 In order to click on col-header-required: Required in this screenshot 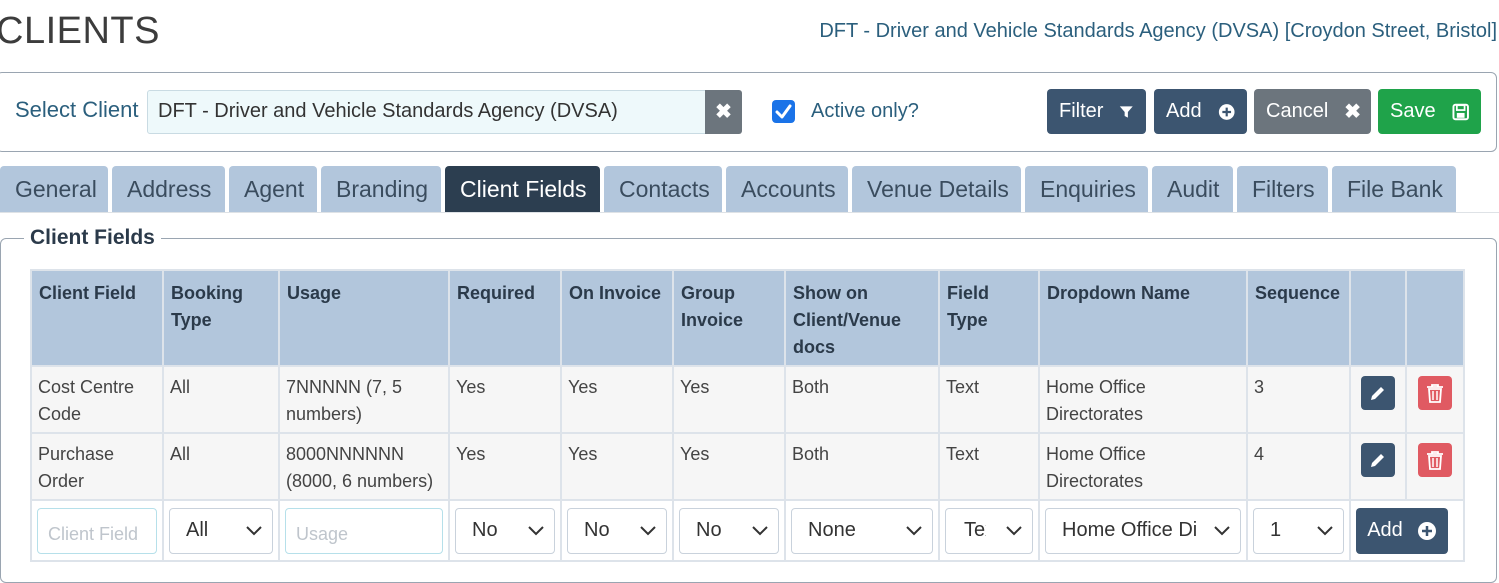, I will do `click(505, 318)`.